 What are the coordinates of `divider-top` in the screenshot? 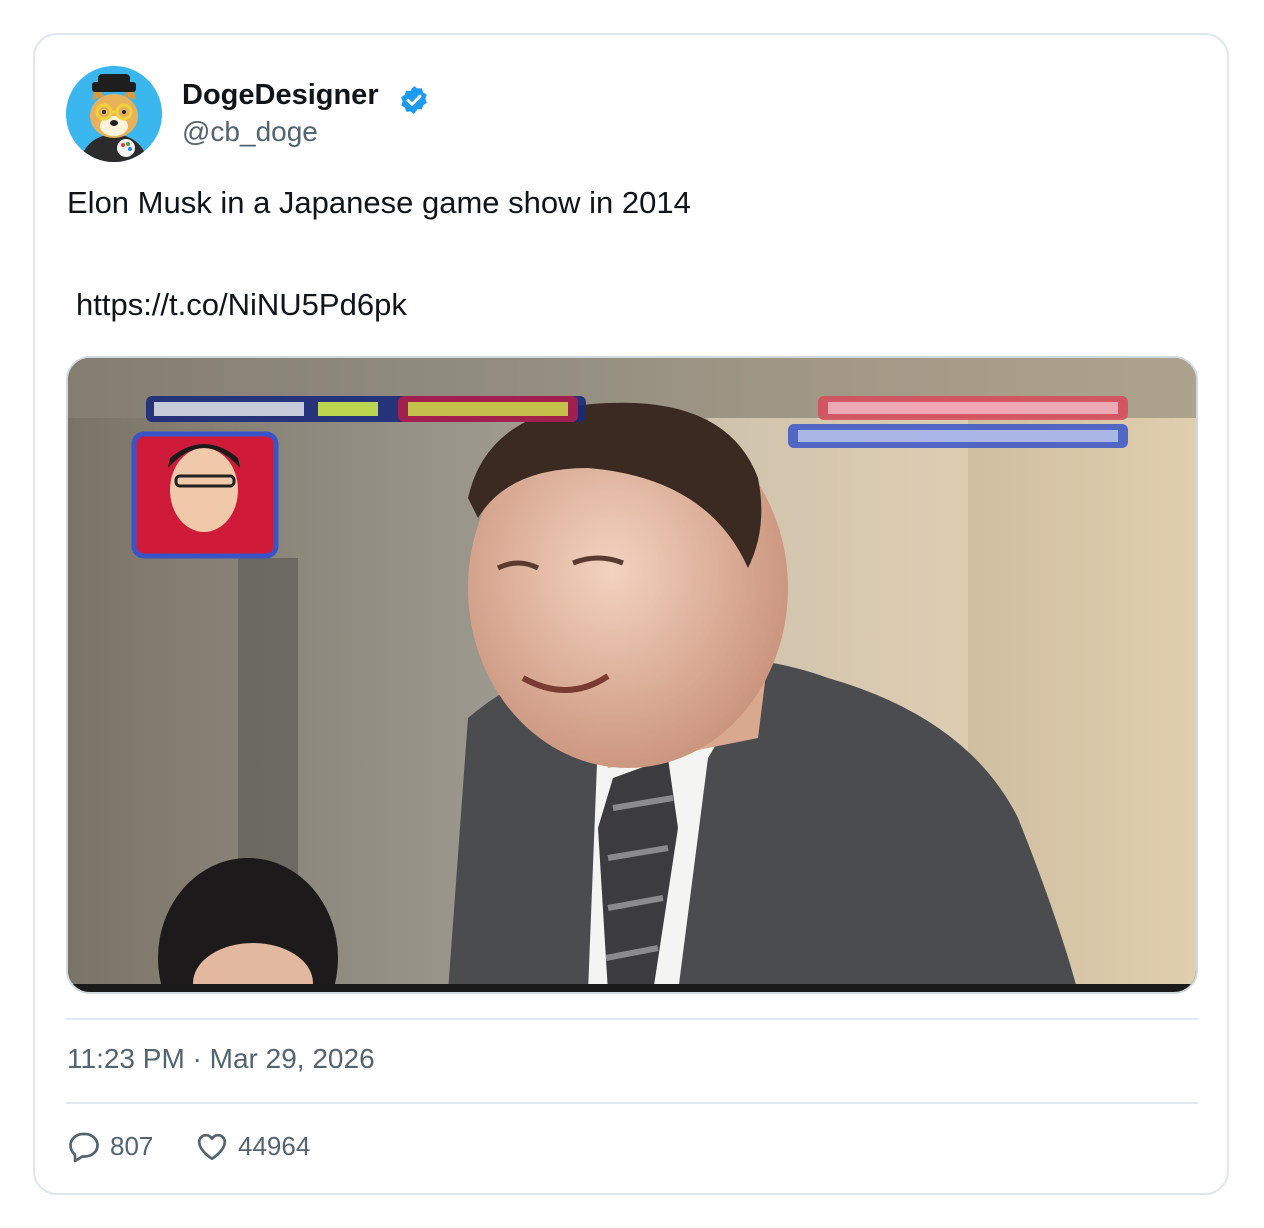 It's located at (632, 1019).